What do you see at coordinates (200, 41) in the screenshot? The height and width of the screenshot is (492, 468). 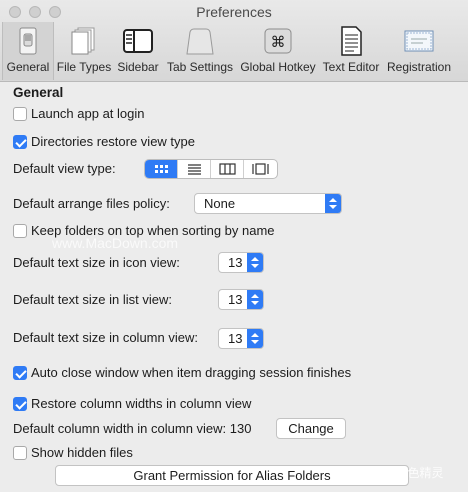 I see `tab-icon` at bounding box center [200, 41].